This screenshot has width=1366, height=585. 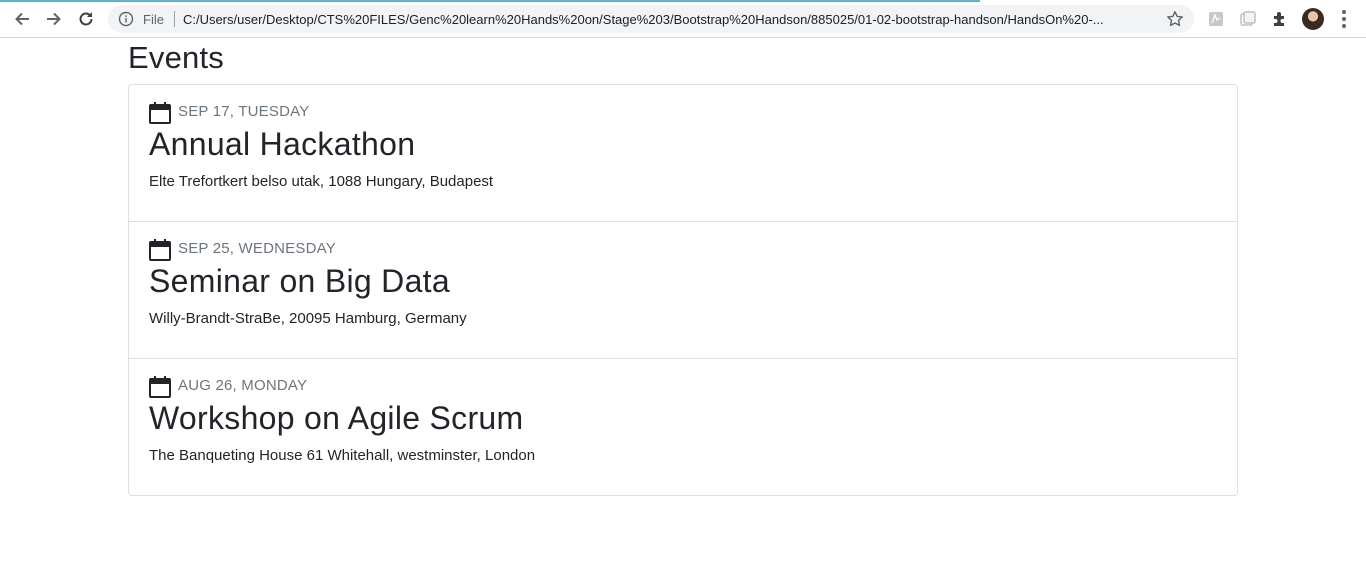 I want to click on event-date: AUG 26, MONDAY, so click(x=243, y=385).